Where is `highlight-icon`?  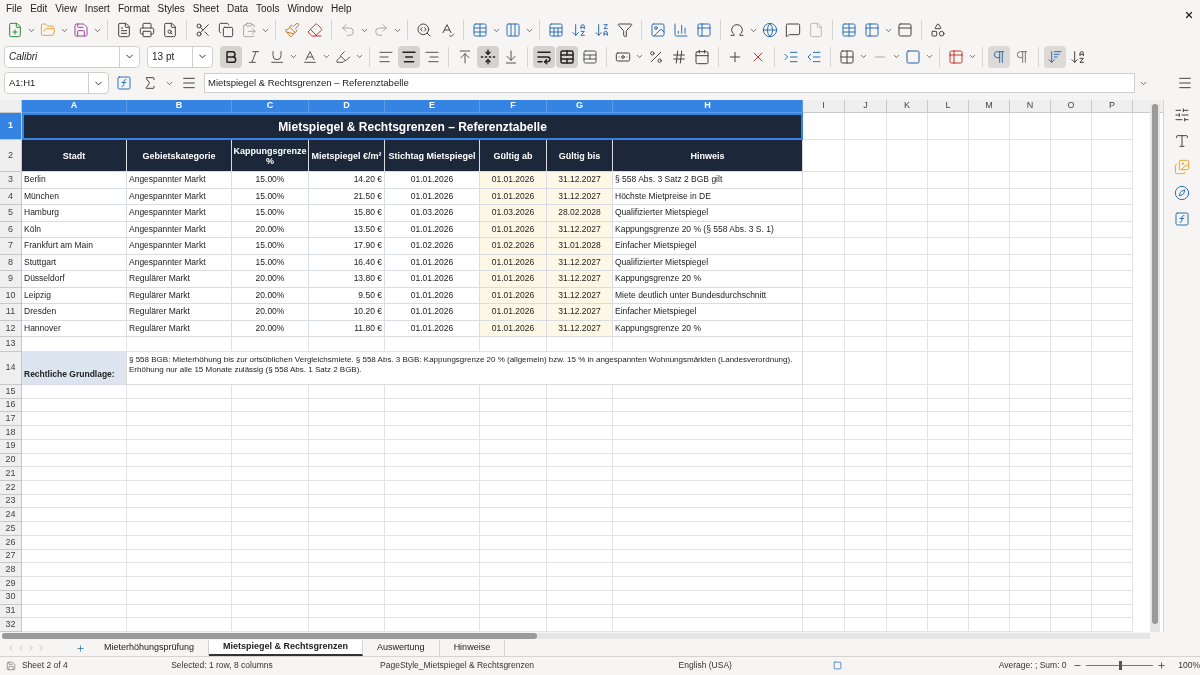 highlight-icon is located at coordinates (343, 56).